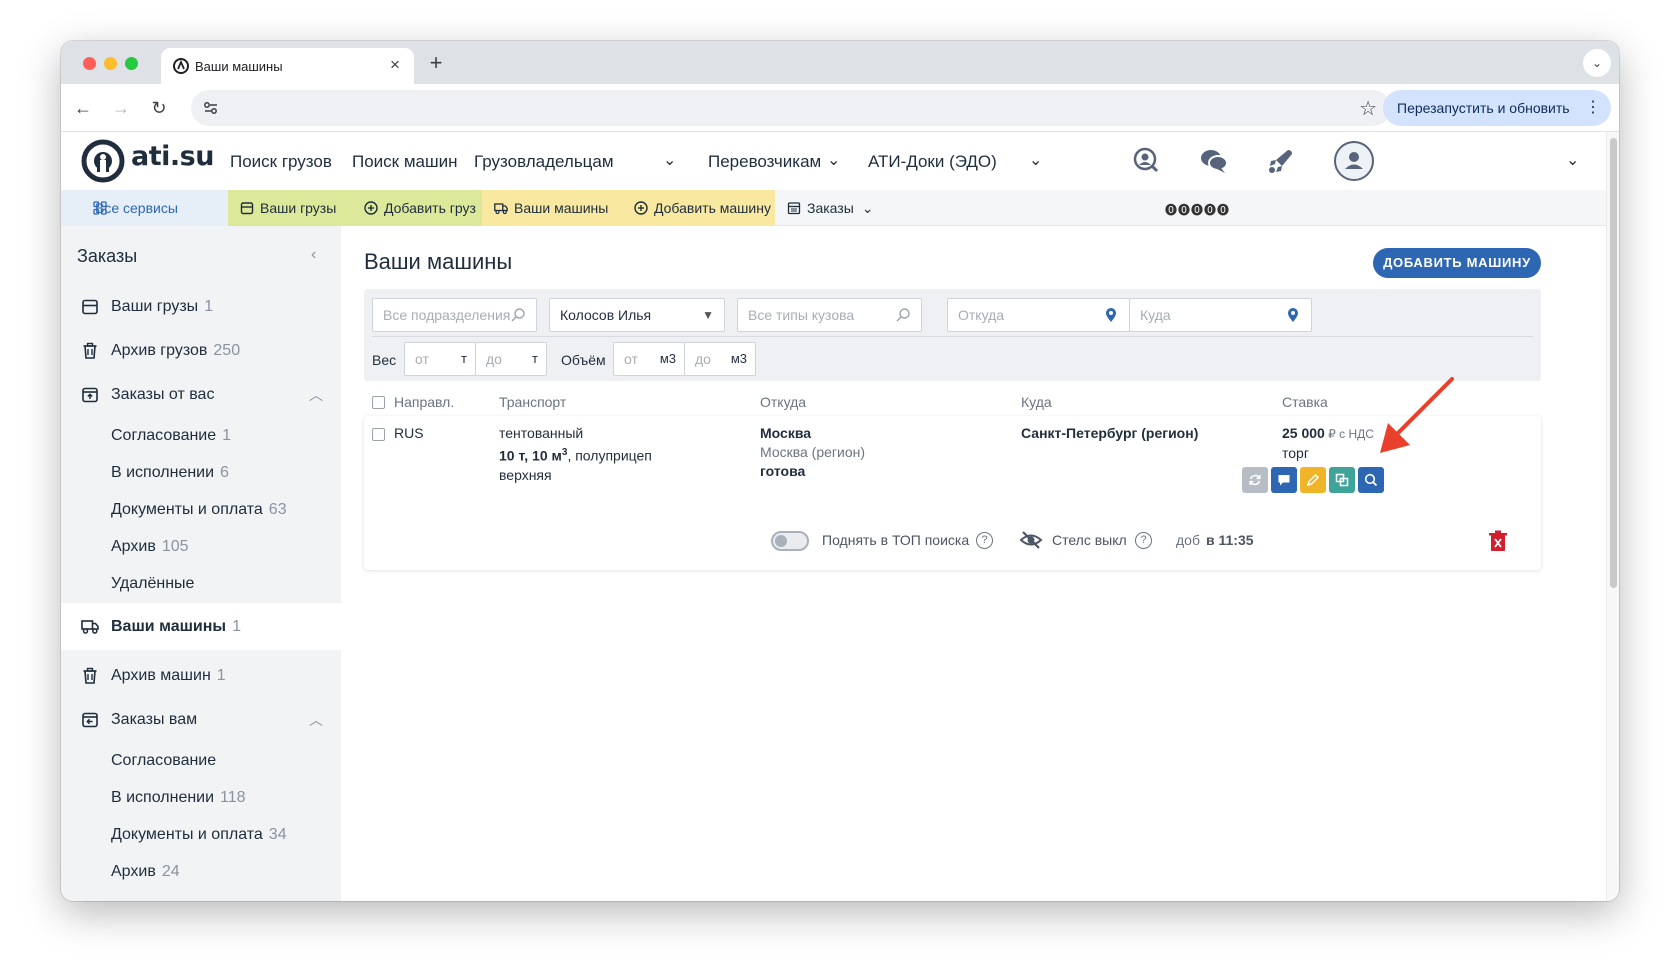 The height and width of the screenshot is (980, 1680). What do you see at coordinates (378, 434) in the screenshot?
I see `row-checkbox` at bounding box center [378, 434].